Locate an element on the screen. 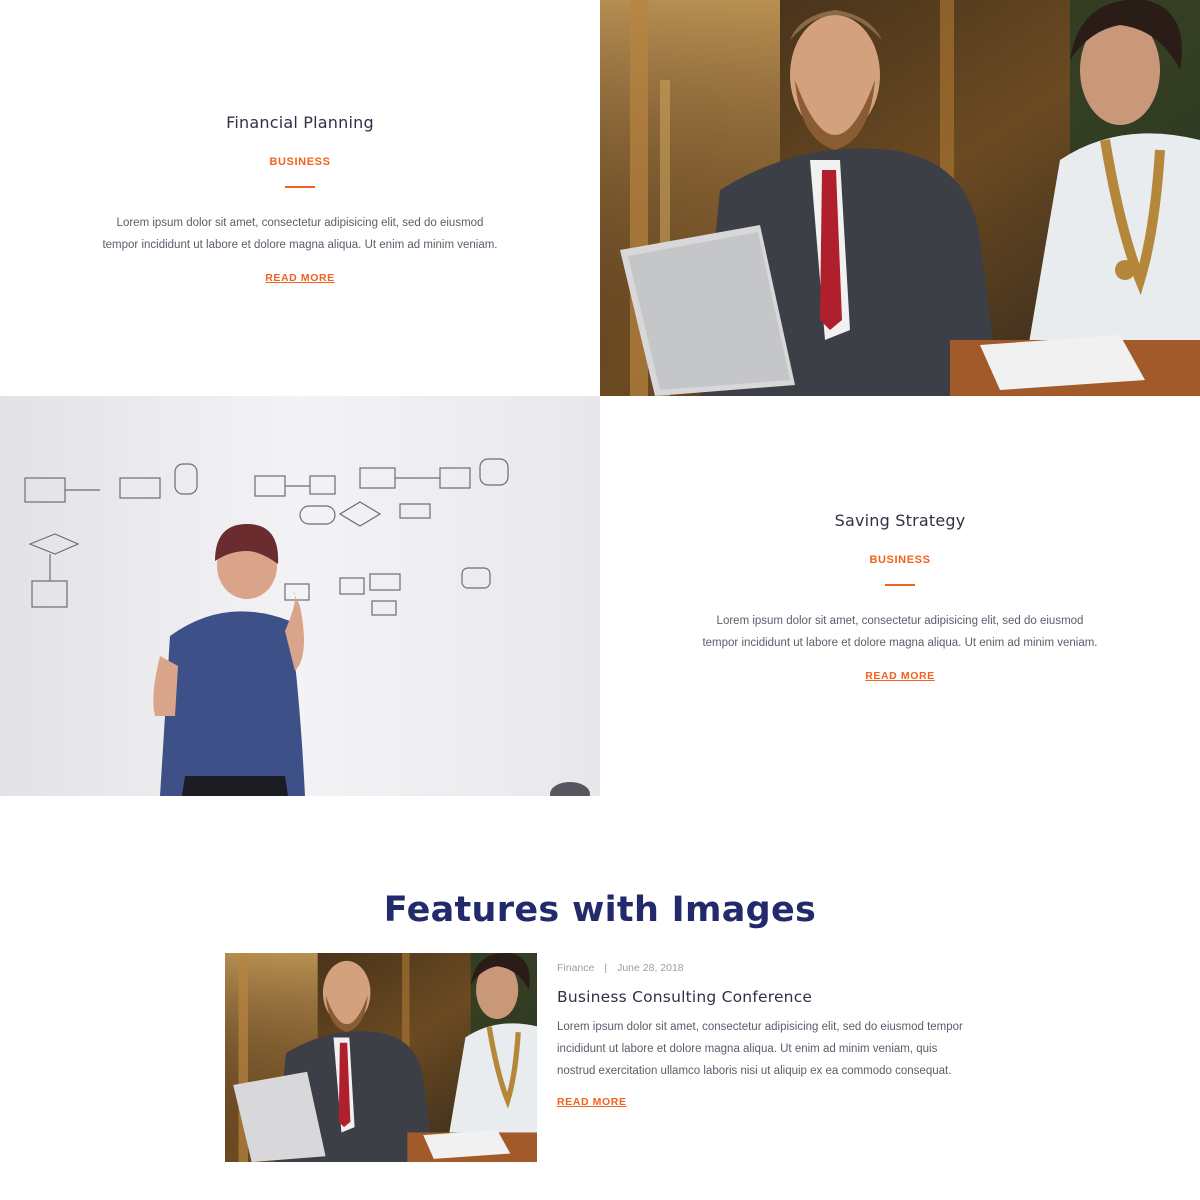  card-title: Saving Strategy is located at coordinates (900, 520).